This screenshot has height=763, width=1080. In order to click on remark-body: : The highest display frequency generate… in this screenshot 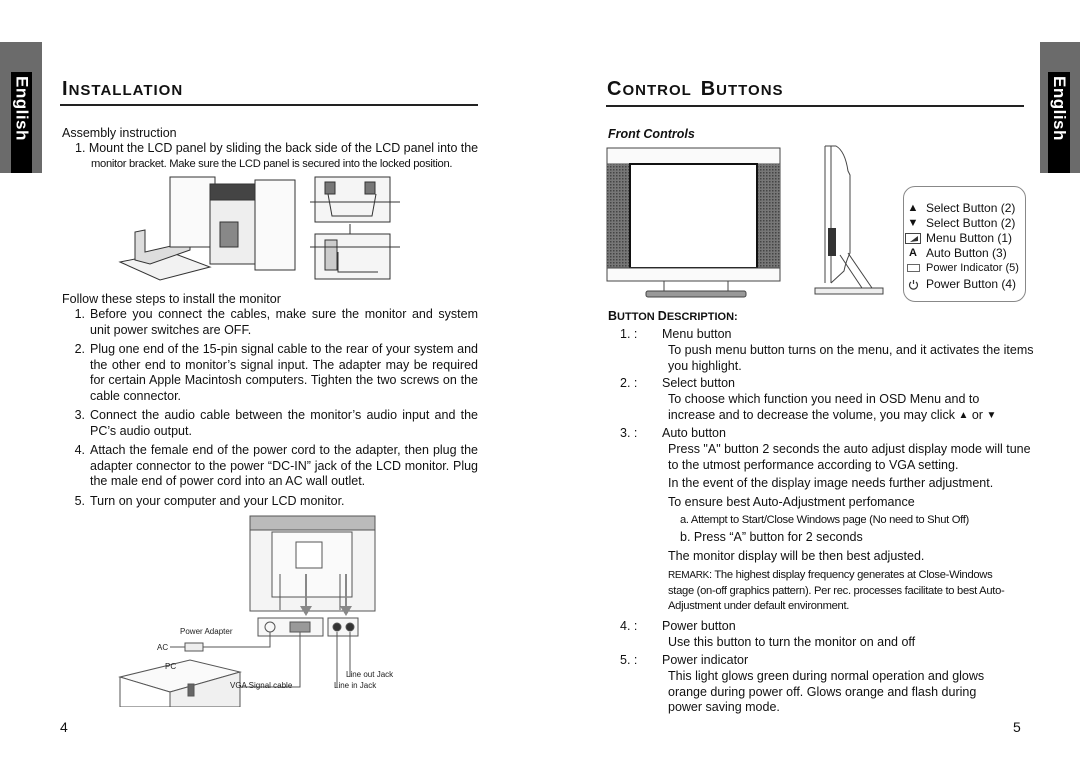, I will do `click(836, 590)`.